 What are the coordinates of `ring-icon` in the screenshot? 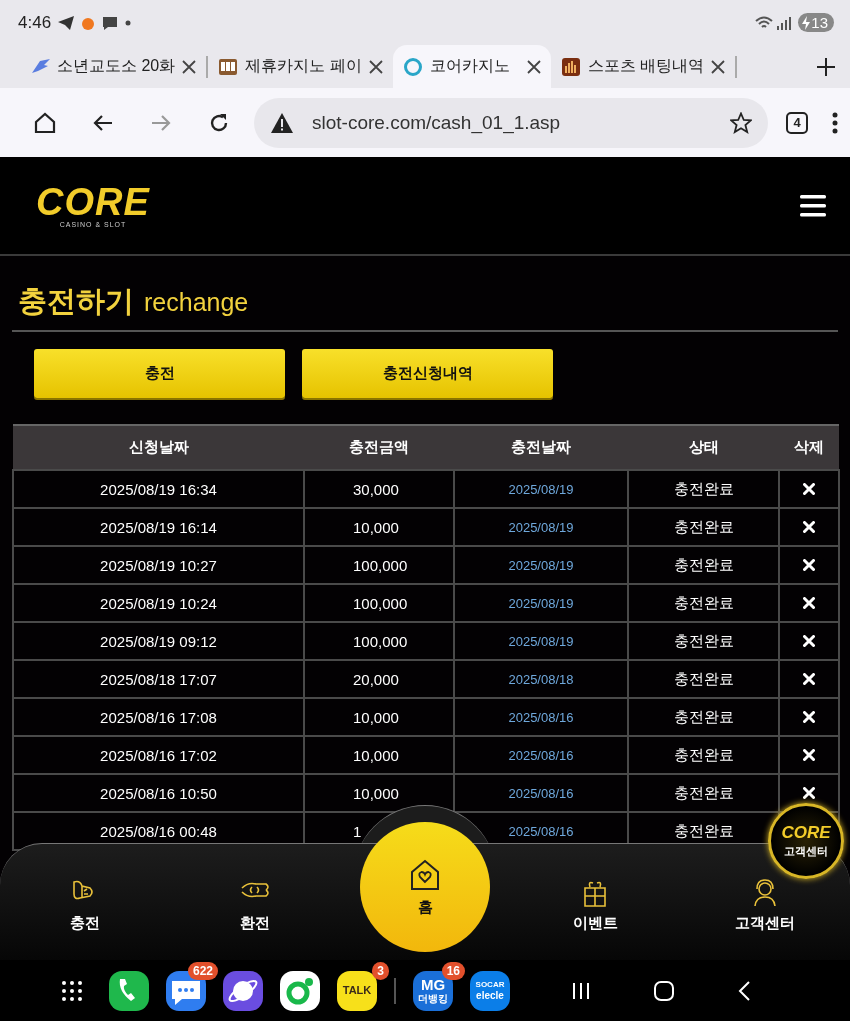 It's located at (412, 66).